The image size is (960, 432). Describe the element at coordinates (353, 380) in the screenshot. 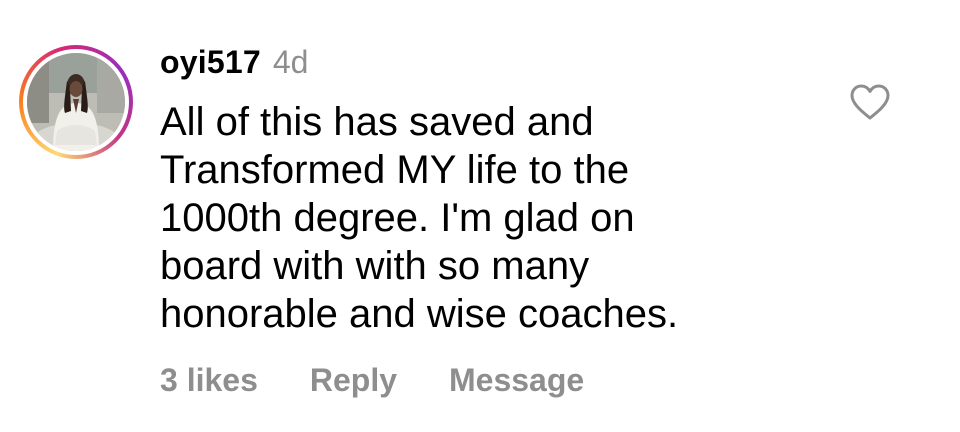

I see `reply-button: Reply` at that location.